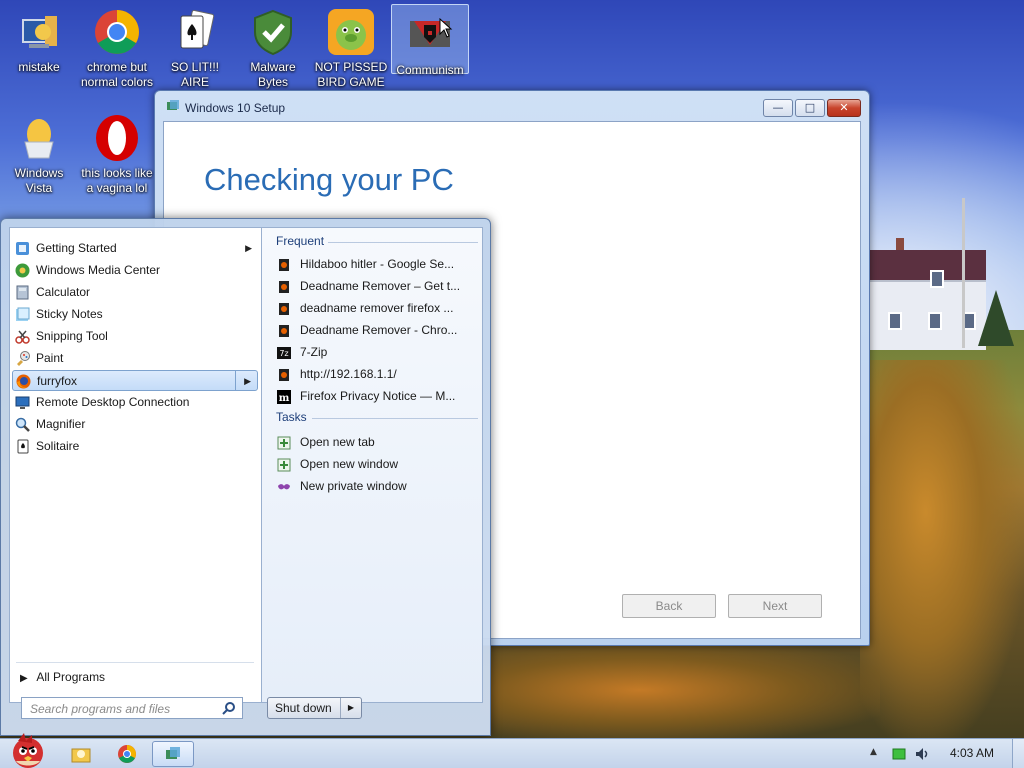 Image resolution: width=1024 pixels, height=768 pixels. What do you see at coordinates (135, 292) in the screenshot?
I see `start-item-calculator: Calculator` at bounding box center [135, 292].